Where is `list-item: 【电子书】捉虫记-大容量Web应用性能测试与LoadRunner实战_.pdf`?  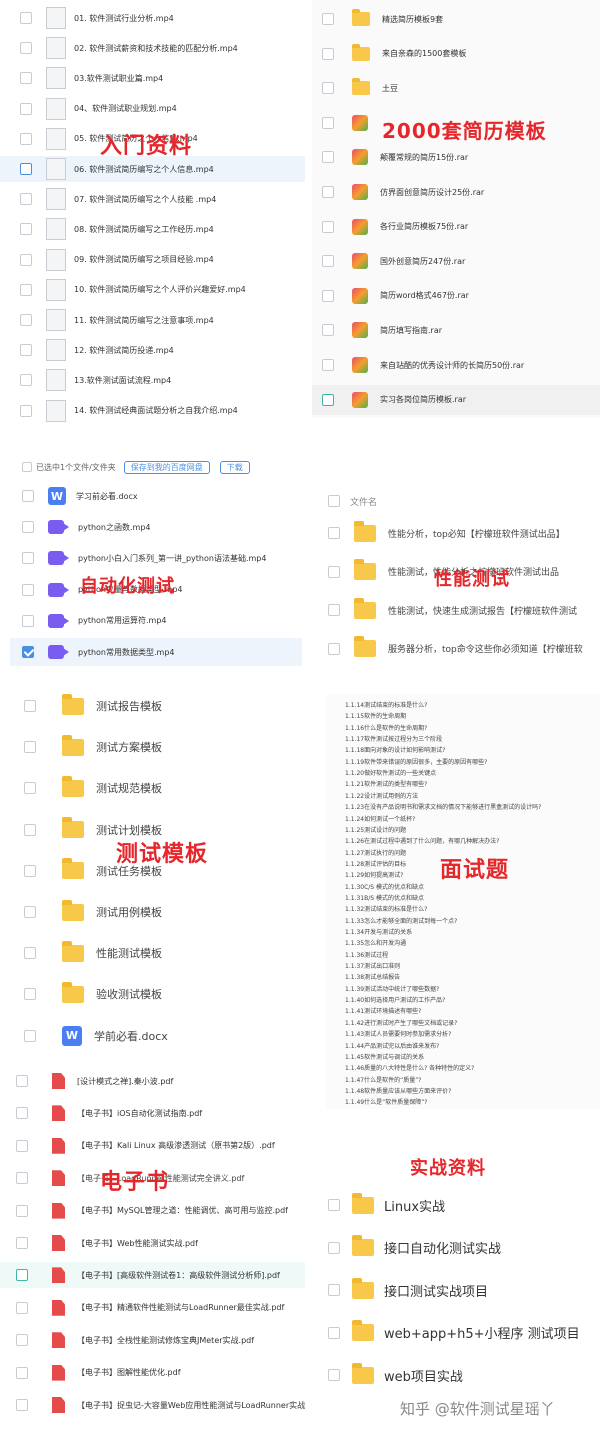
list-item: 【电子书】捉虫记-大容量Web应用性能测试与LoadRunner实战_.pdf is located at coordinates (152, 1405).